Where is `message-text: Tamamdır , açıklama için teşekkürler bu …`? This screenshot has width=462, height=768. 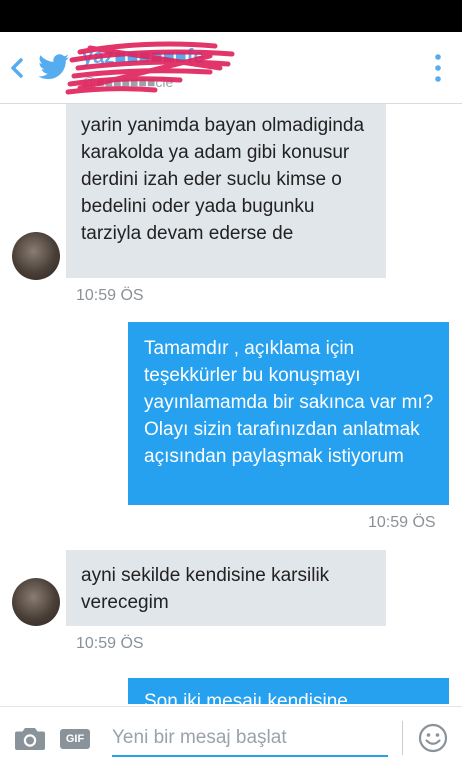
message-text: Tamamdır , açıklama için teşekkürler bu … is located at coordinates (289, 402).